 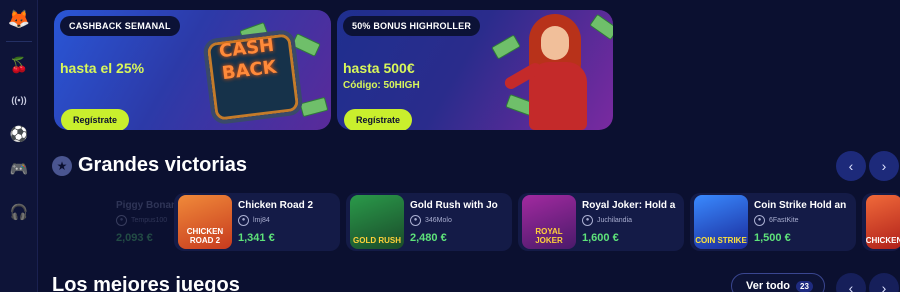 What do you see at coordinates (377, 240) in the screenshot?
I see `thumbnail-label: GOLD RUSH` at bounding box center [377, 240].